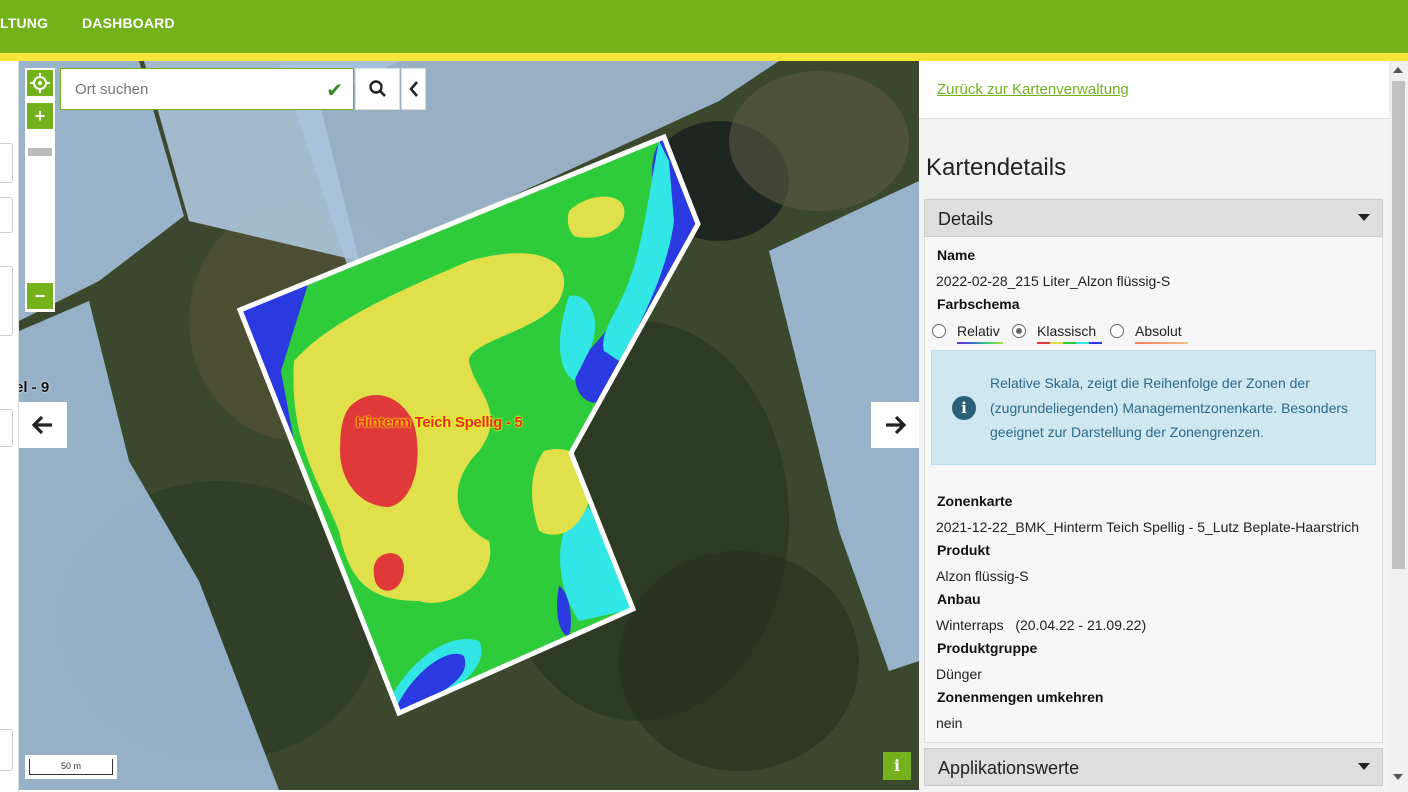  What do you see at coordinates (980, 343) in the screenshot?
I see `relativ-gradient` at bounding box center [980, 343].